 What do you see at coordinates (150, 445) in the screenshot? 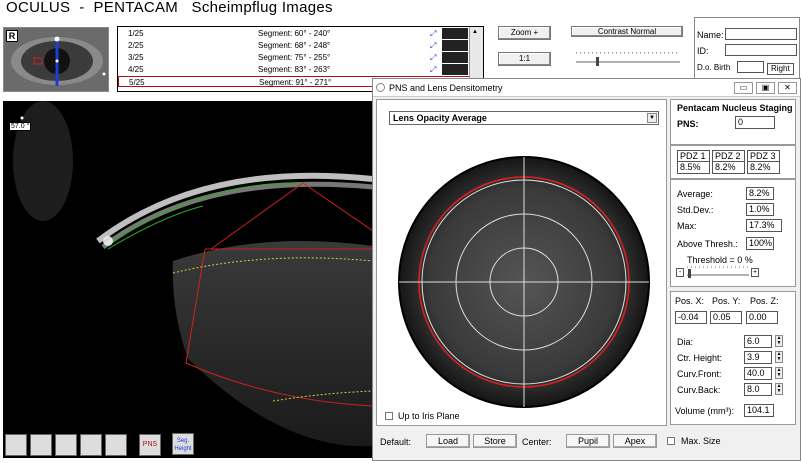
I see `pns-button: PNS` at bounding box center [150, 445].